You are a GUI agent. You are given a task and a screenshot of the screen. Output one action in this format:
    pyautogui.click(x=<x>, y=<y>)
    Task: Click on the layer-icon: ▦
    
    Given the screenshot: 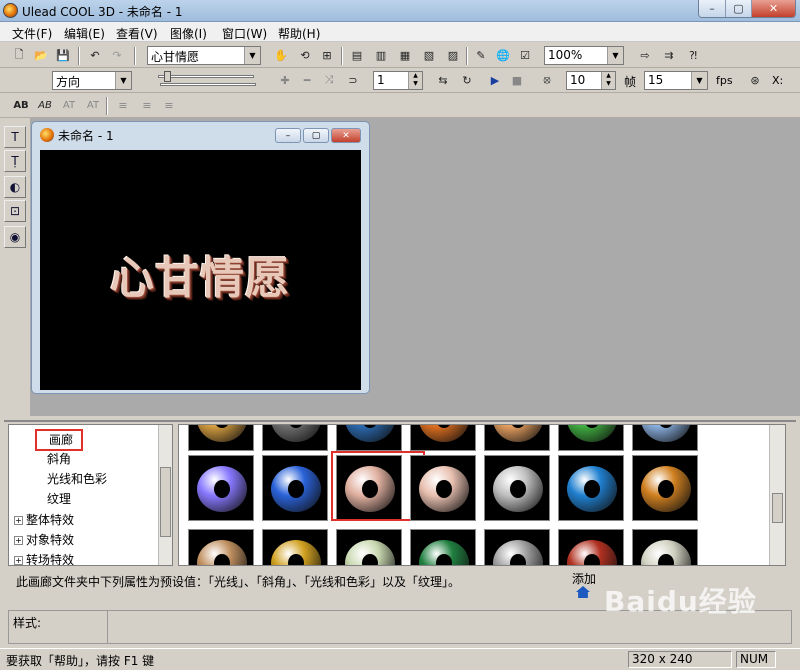 What is the action you would take?
    pyautogui.click(x=405, y=55)
    